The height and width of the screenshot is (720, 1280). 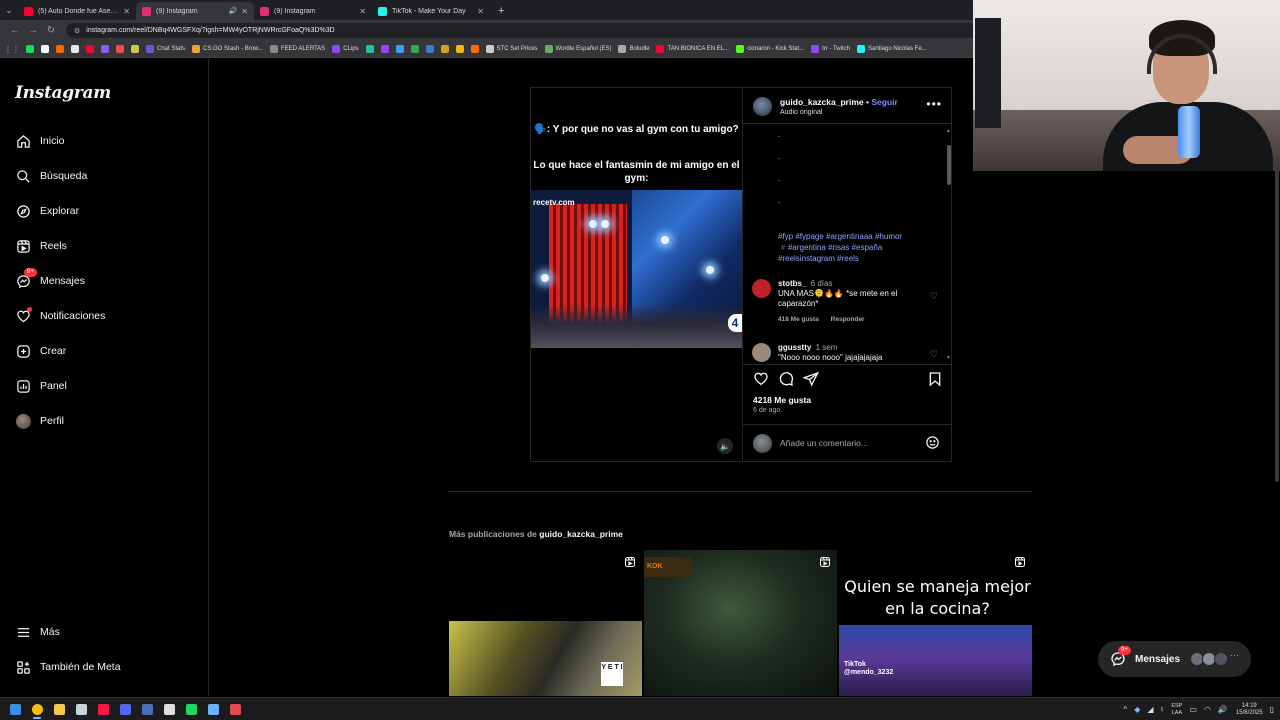 I want to click on tab-audio-icon: 🔊, so click(x=233, y=11).